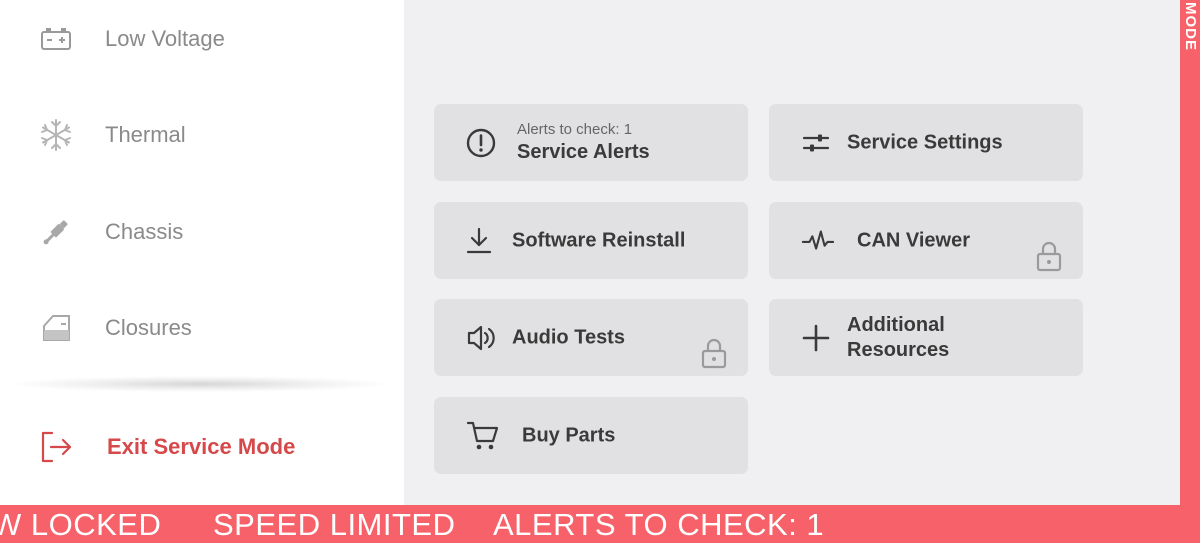 This screenshot has width=1200, height=543. I want to click on buy-parts-tile: Buy Parts, so click(591, 435).